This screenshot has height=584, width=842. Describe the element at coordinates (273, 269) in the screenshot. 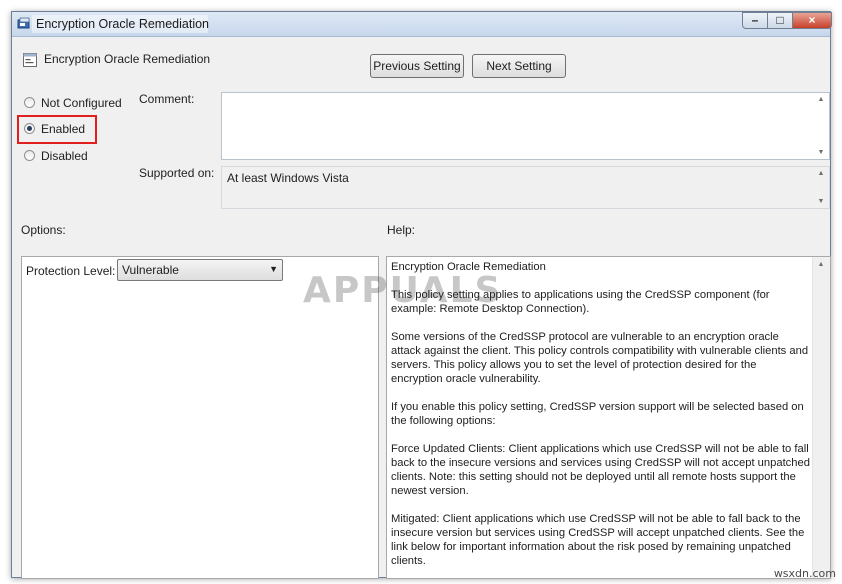

I see `dropdown-arrow-icon: ▼` at that location.